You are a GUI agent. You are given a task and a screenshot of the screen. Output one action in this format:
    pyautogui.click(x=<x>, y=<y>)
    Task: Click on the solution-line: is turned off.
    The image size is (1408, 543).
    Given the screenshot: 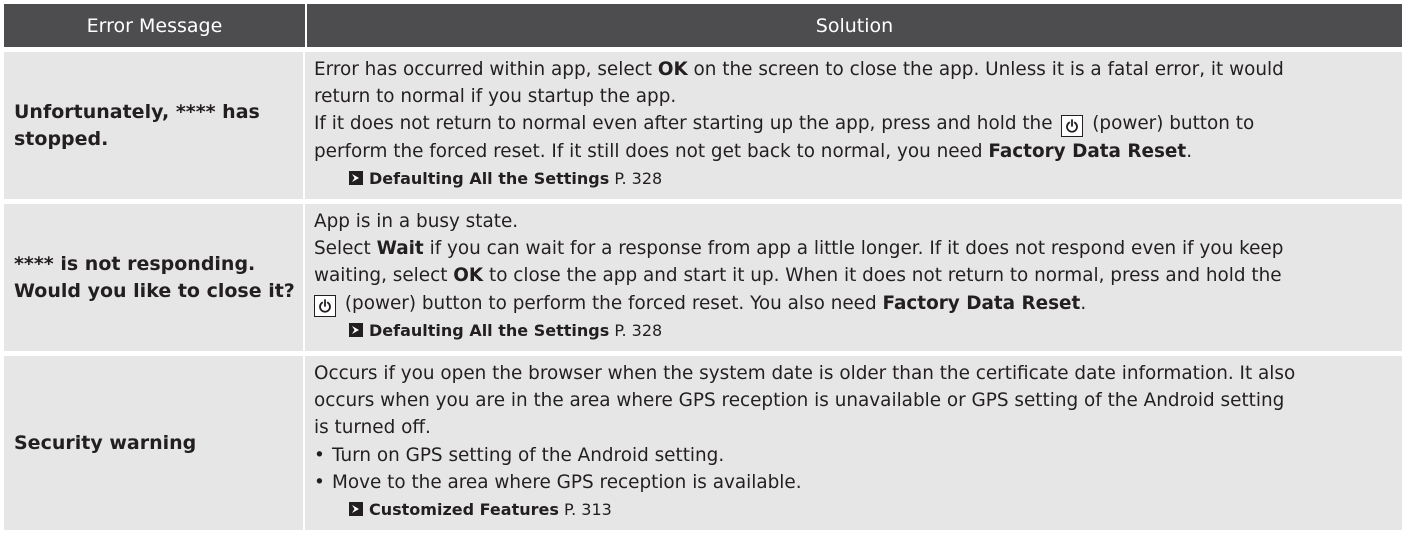 What is the action you would take?
    pyautogui.click(x=372, y=428)
    